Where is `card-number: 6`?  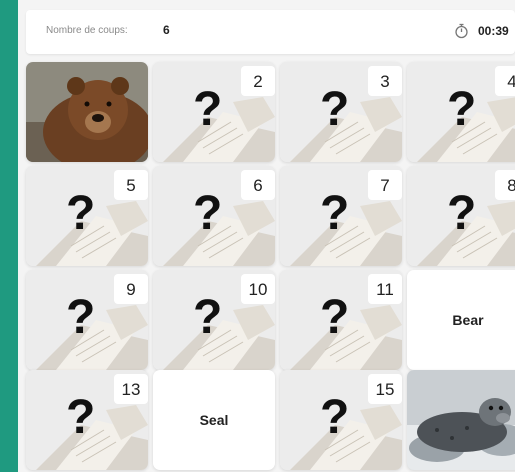 card-number: 6 is located at coordinates (258, 185).